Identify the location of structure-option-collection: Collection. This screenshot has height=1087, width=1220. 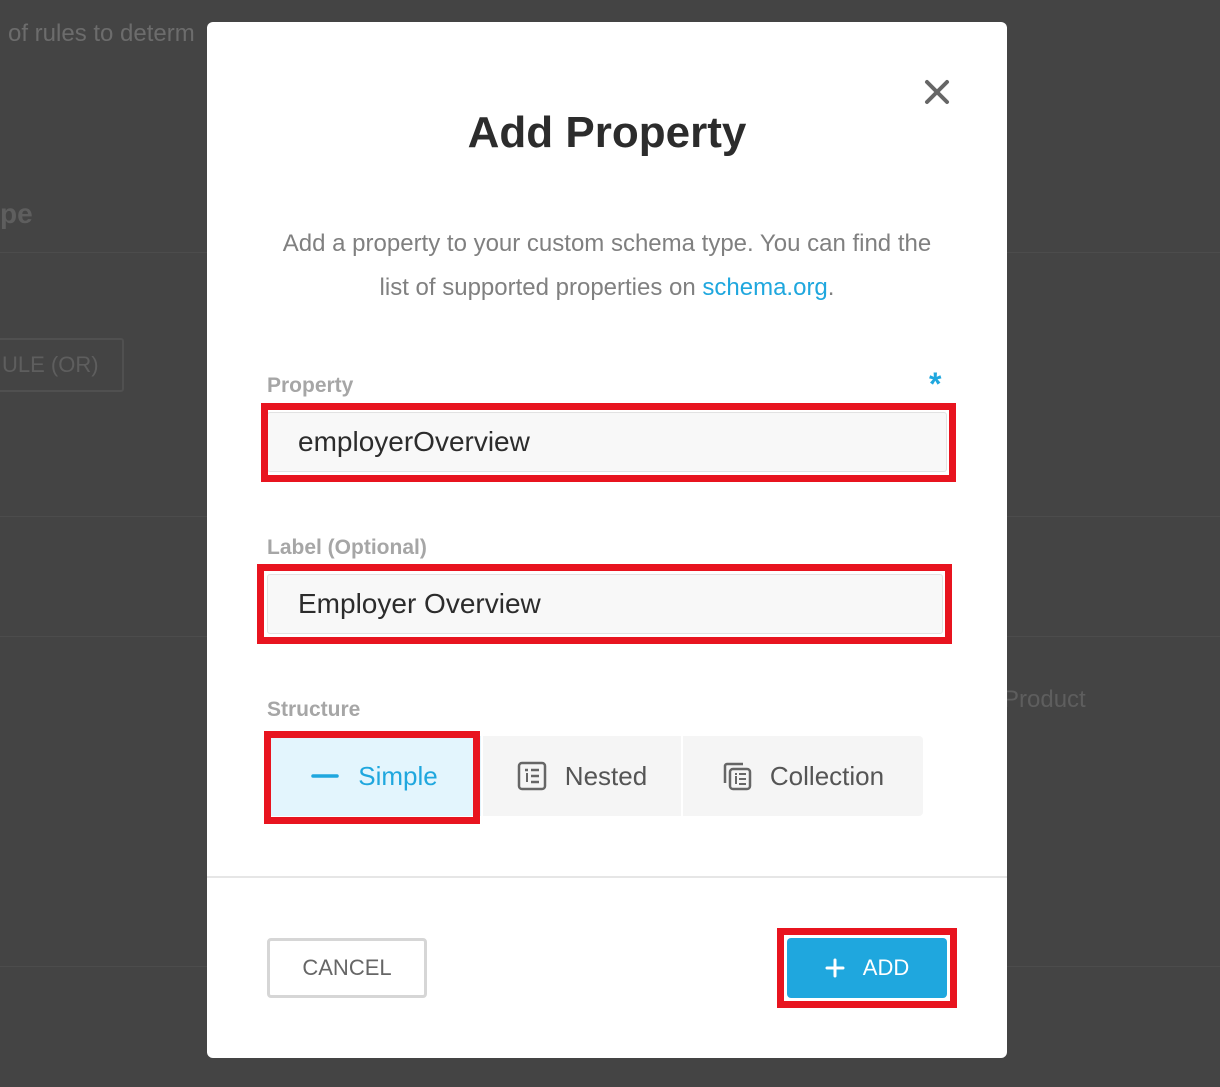
(802, 776).